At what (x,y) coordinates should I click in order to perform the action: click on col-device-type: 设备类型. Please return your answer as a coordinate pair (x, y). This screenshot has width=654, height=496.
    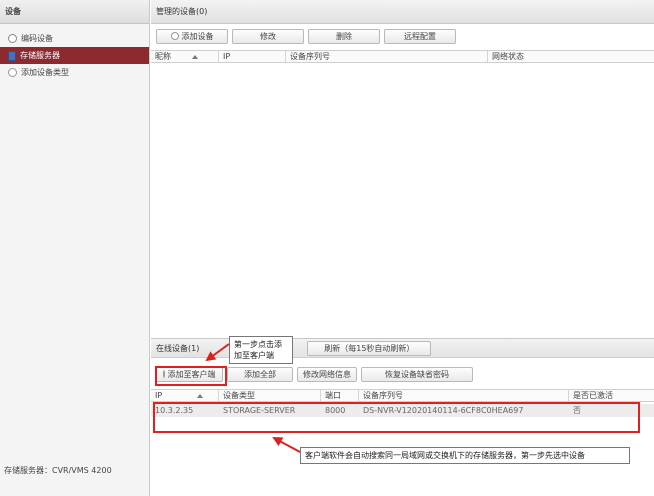
    Looking at the image, I should click on (270, 395).